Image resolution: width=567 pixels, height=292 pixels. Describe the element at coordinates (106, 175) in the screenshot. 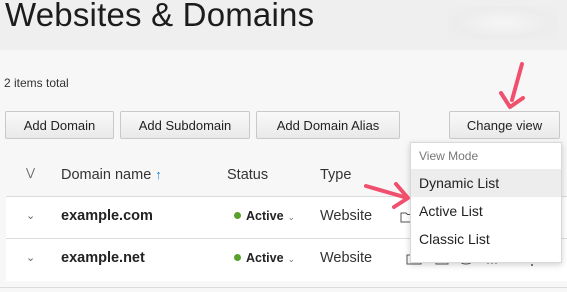

I see `column-domain-name-label: Domain name` at that location.